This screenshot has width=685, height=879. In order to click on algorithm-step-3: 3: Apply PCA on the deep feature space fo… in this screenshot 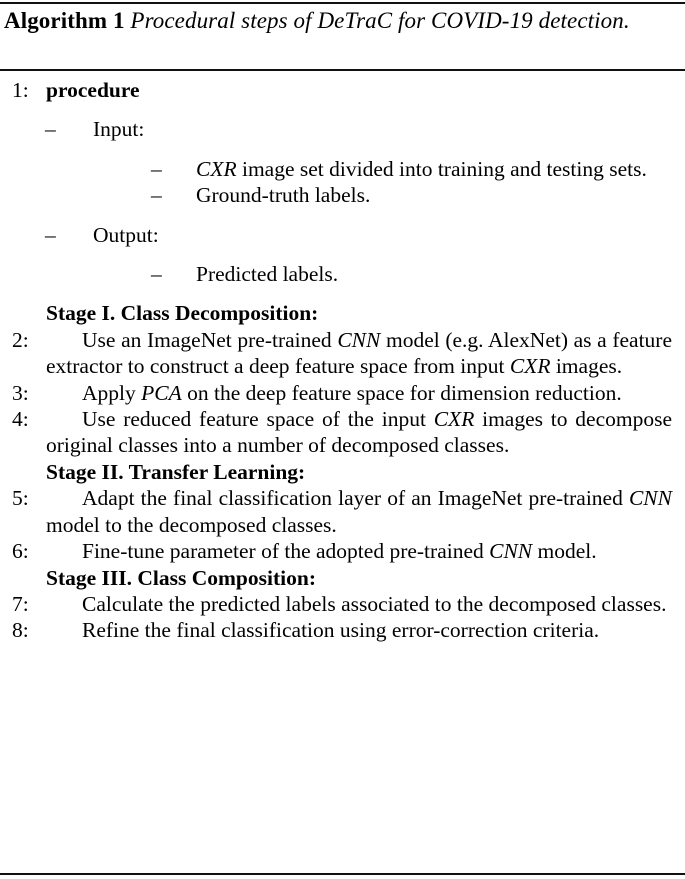, I will do `click(342, 393)`.